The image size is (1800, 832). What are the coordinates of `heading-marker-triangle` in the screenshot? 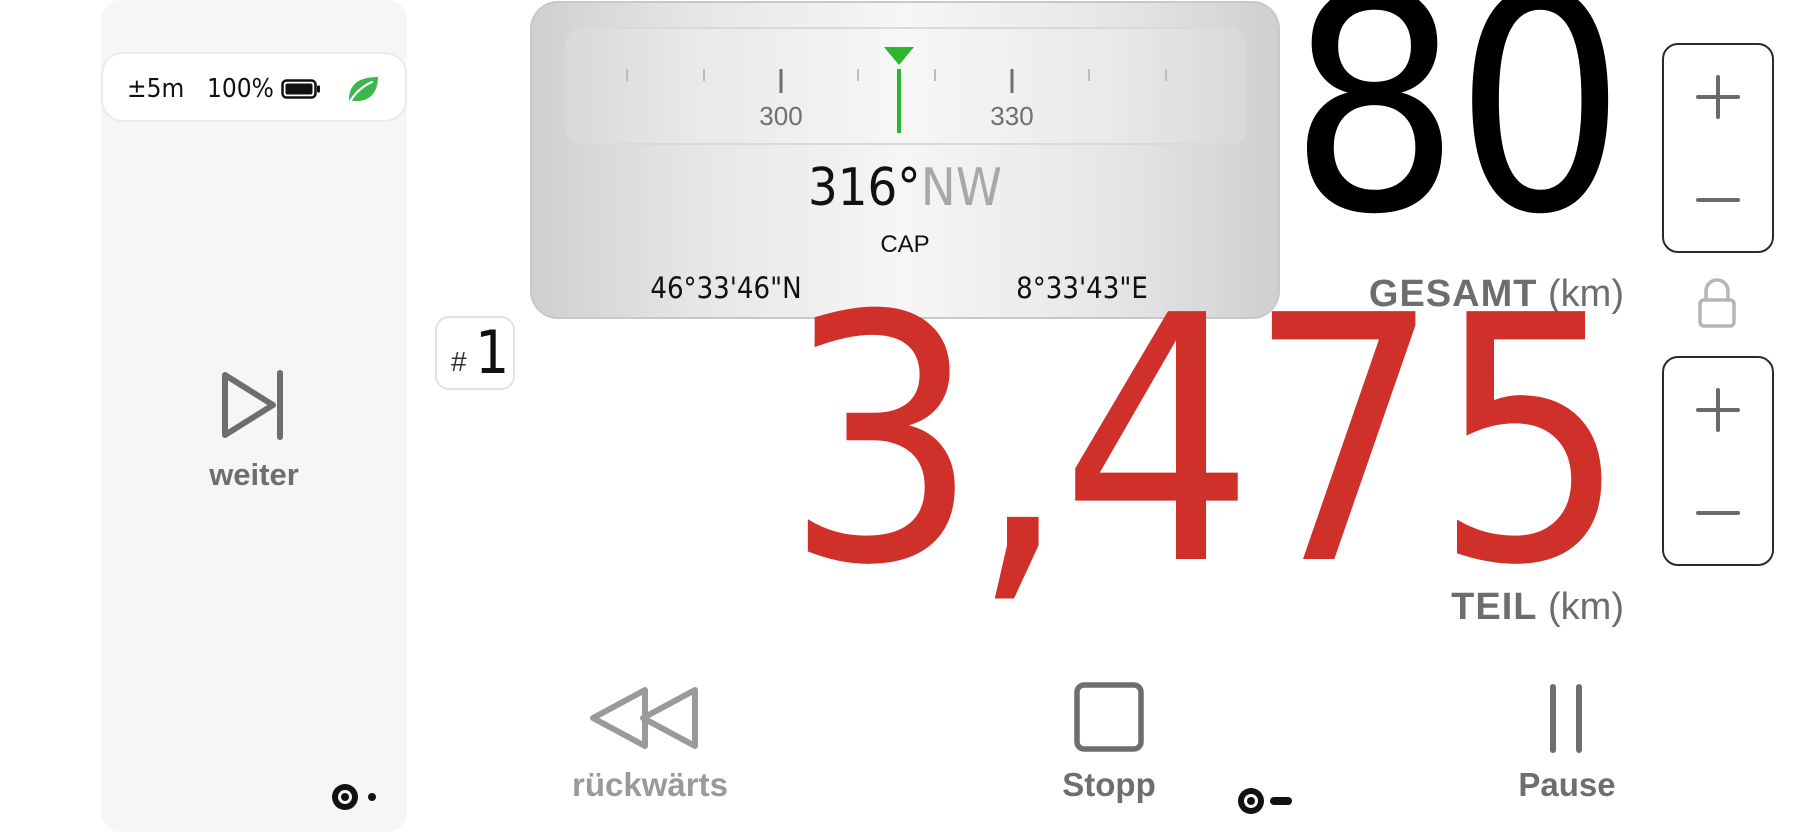 It's located at (899, 56).